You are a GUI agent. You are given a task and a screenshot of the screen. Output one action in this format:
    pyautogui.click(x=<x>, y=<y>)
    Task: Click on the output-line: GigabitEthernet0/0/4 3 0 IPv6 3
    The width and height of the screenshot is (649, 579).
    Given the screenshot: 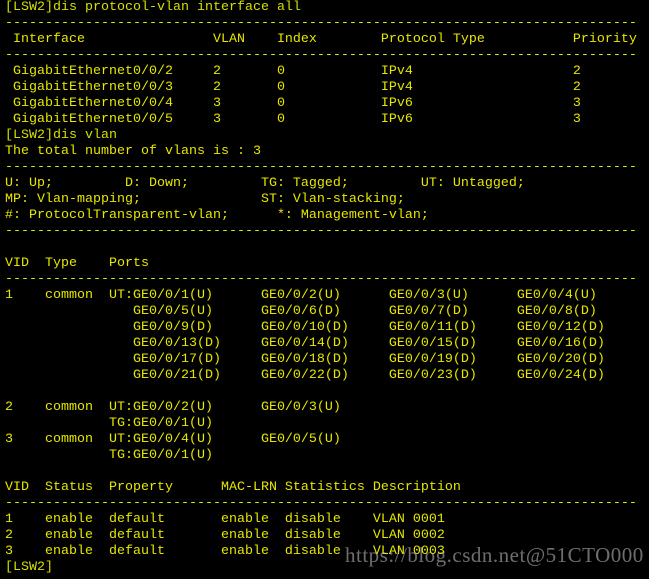 What is the action you would take?
    pyautogui.click(x=293, y=103)
    